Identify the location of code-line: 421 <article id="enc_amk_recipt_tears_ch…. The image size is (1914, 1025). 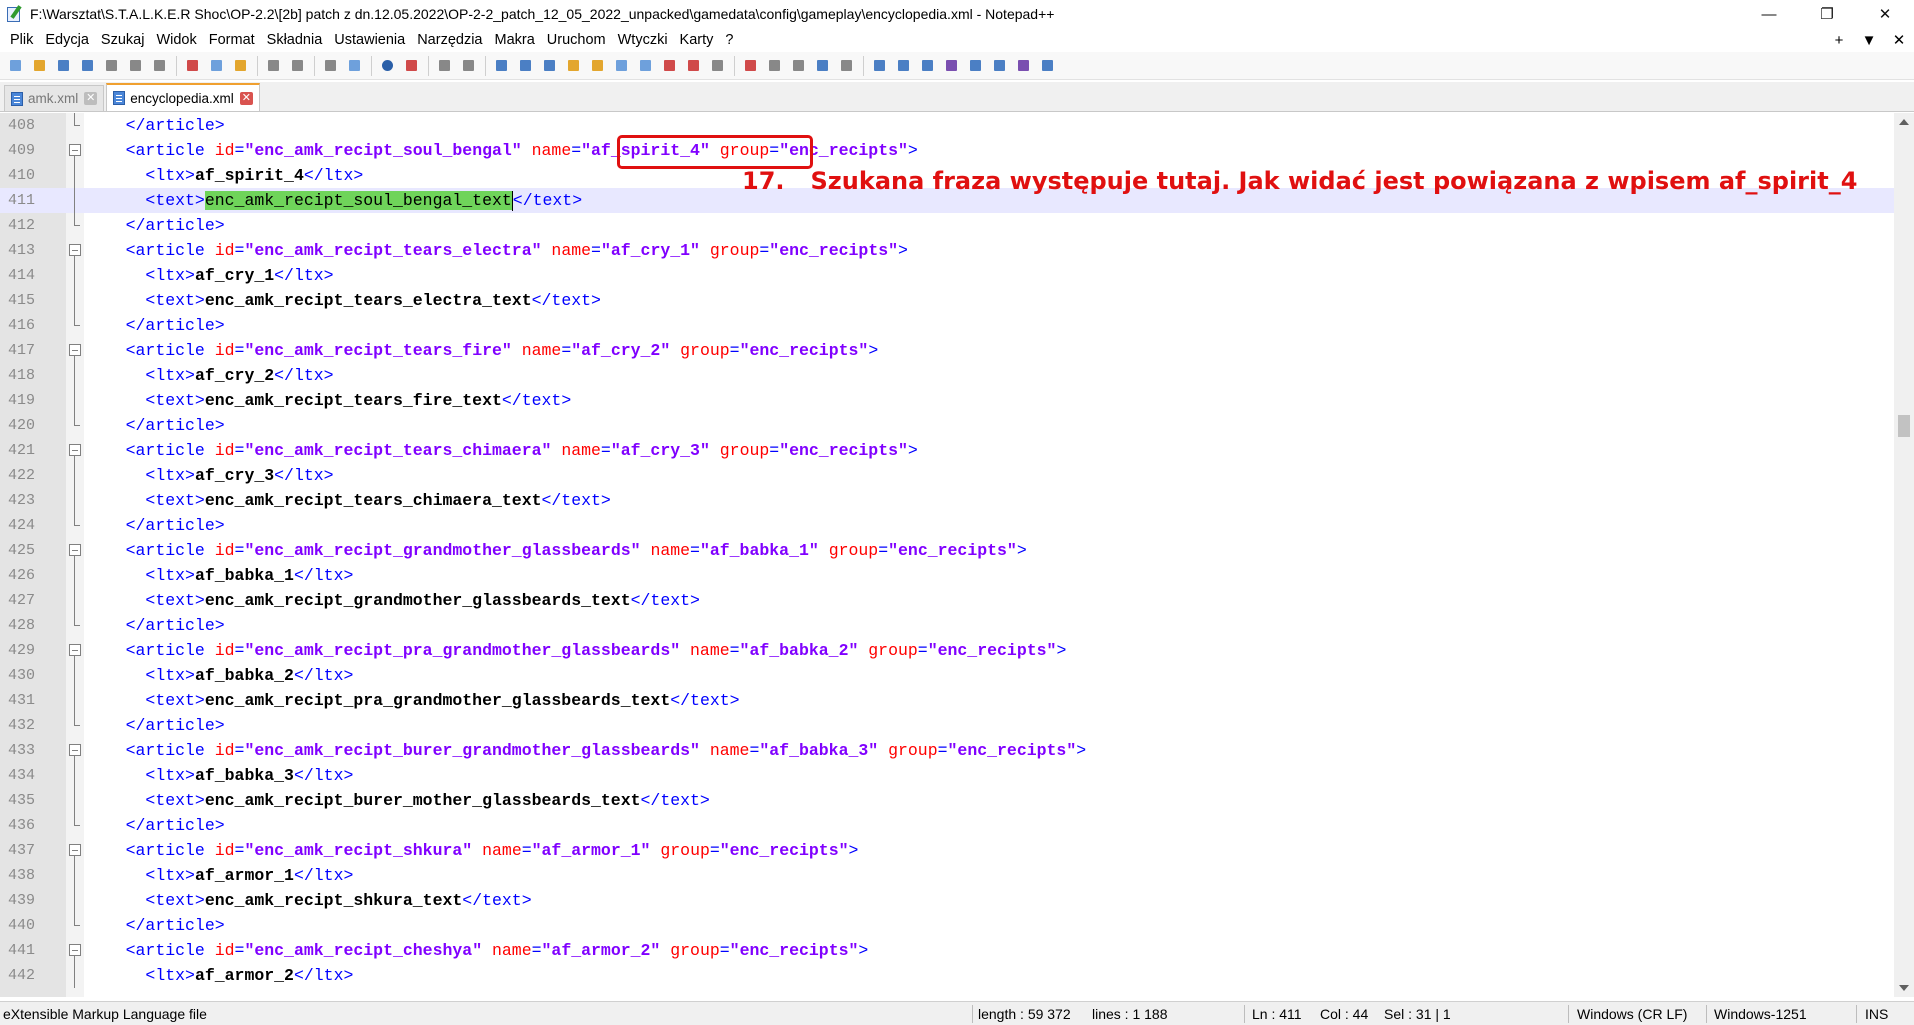
(947, 450).